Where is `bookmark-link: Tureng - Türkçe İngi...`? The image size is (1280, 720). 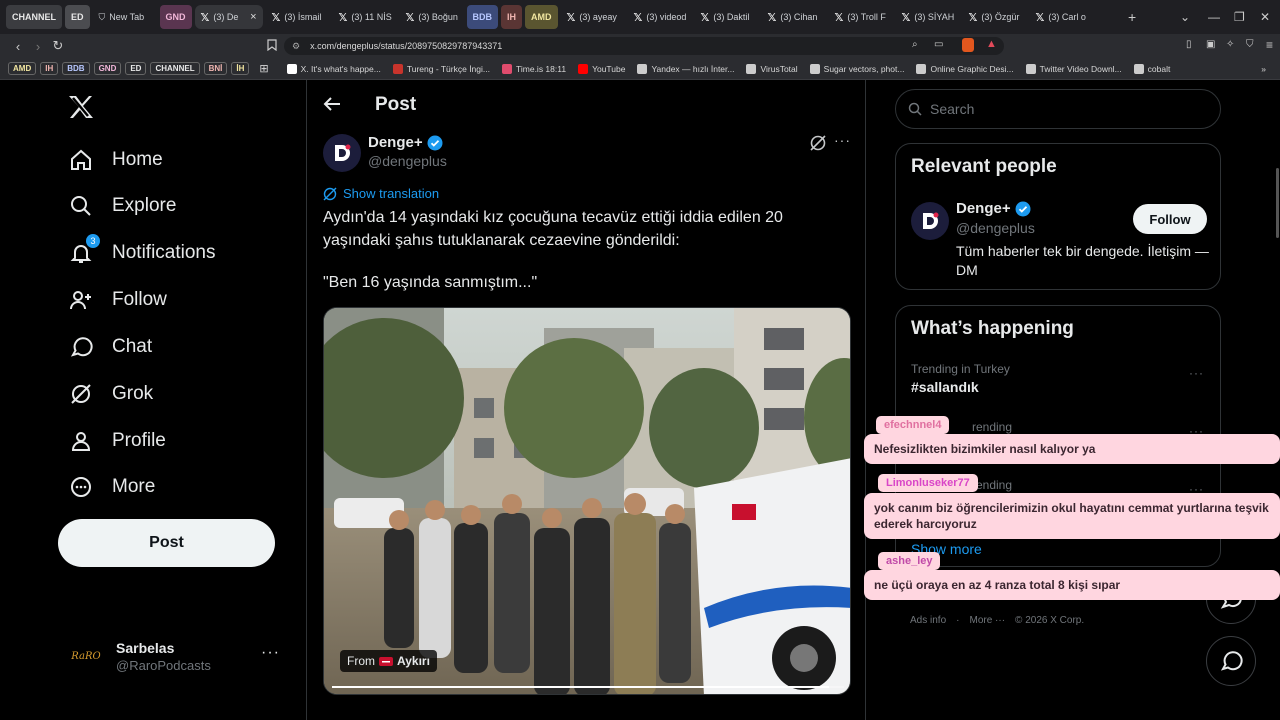 bookmark-link: Tureng - Türkçe İngi... is located at coordinates (441, 68).